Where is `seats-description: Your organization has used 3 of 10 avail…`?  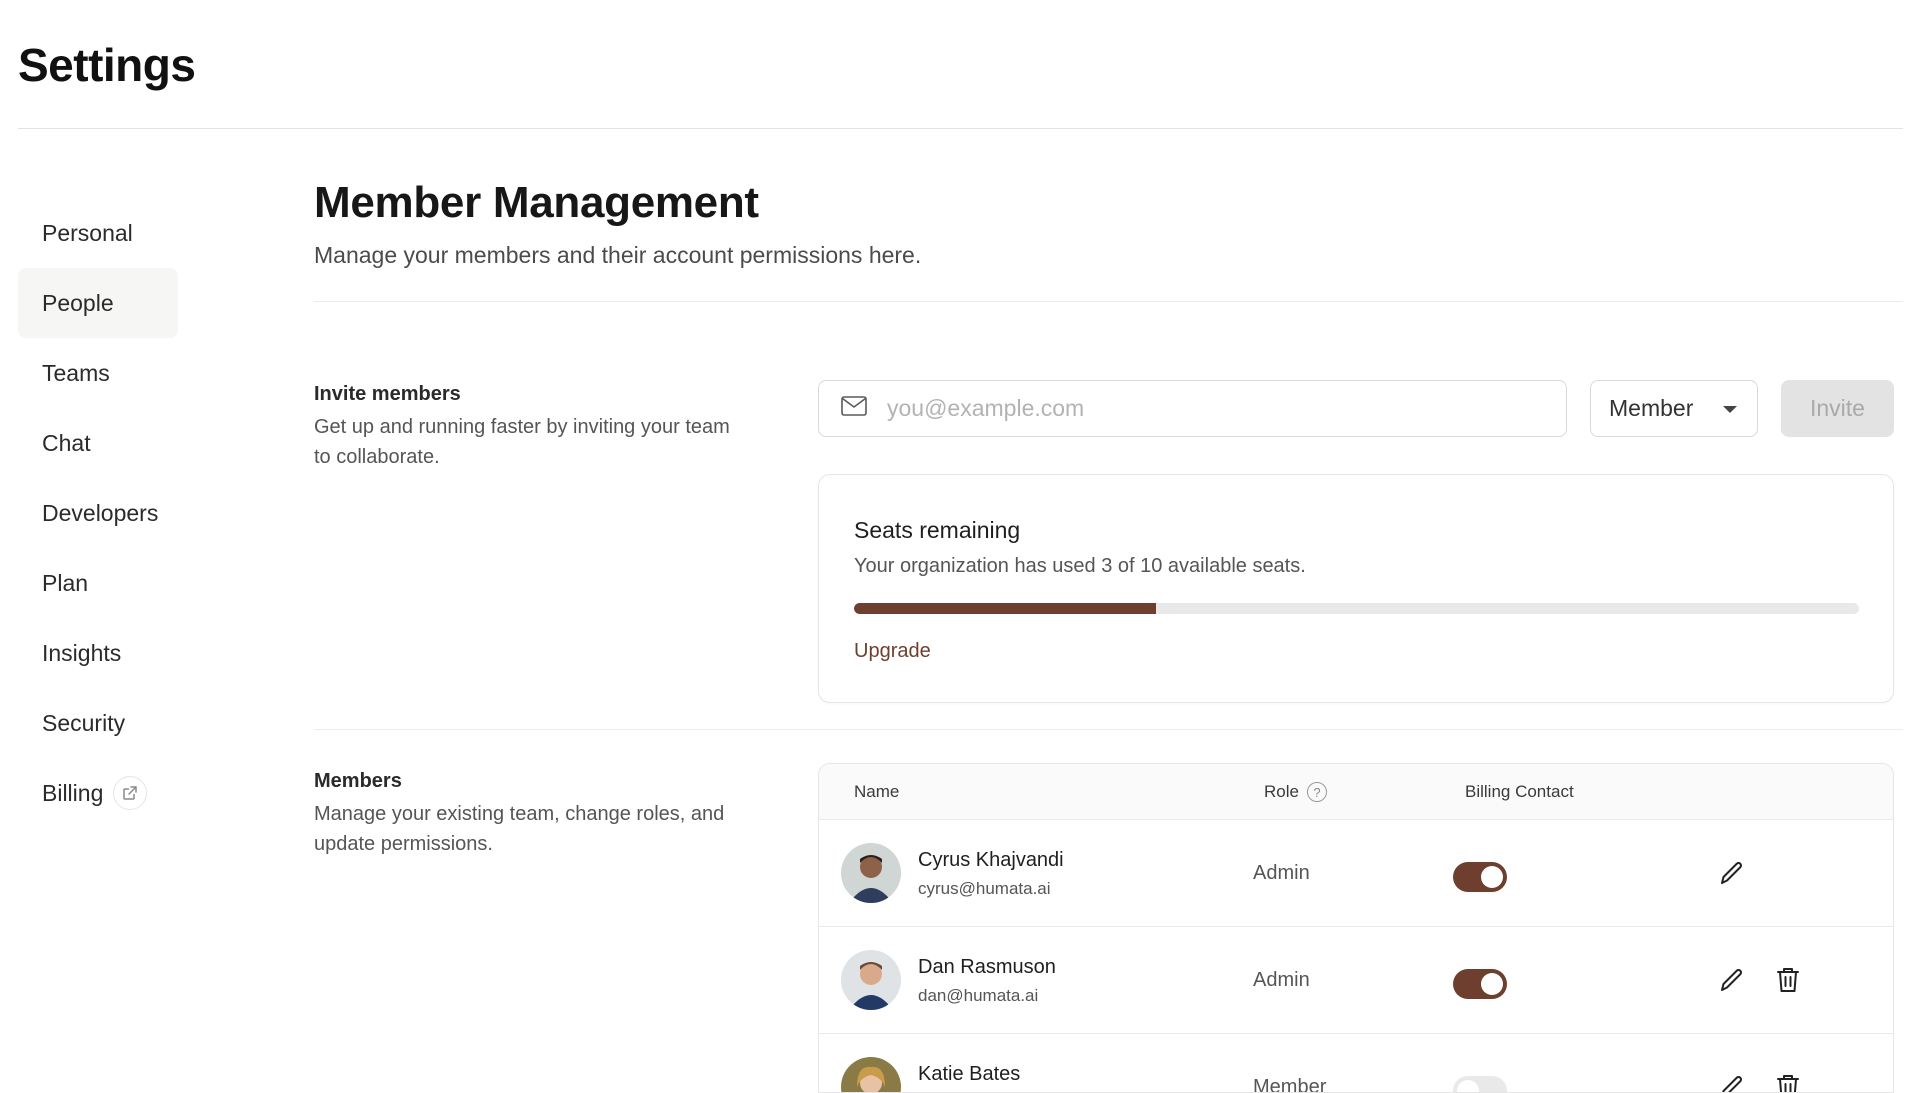 seats-description: Your organization has used 3 of 10 avail… is located at coordinates (1080, 566).